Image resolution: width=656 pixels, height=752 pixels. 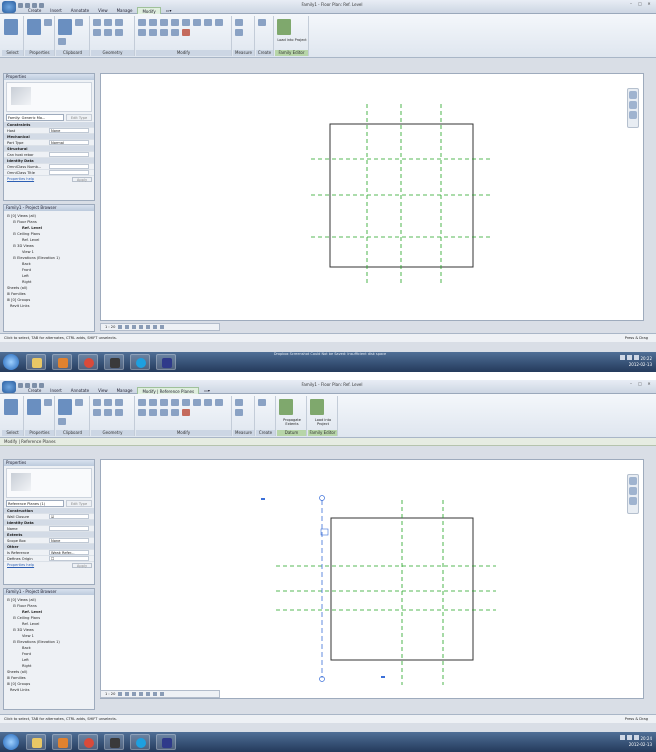 I want to click on paint-icon, so click(x=119, y=412).